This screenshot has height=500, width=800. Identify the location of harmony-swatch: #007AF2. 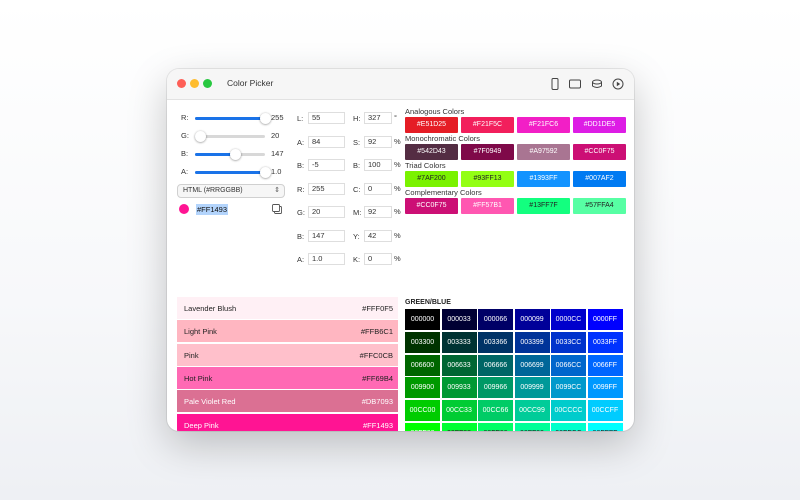
(599, 179).